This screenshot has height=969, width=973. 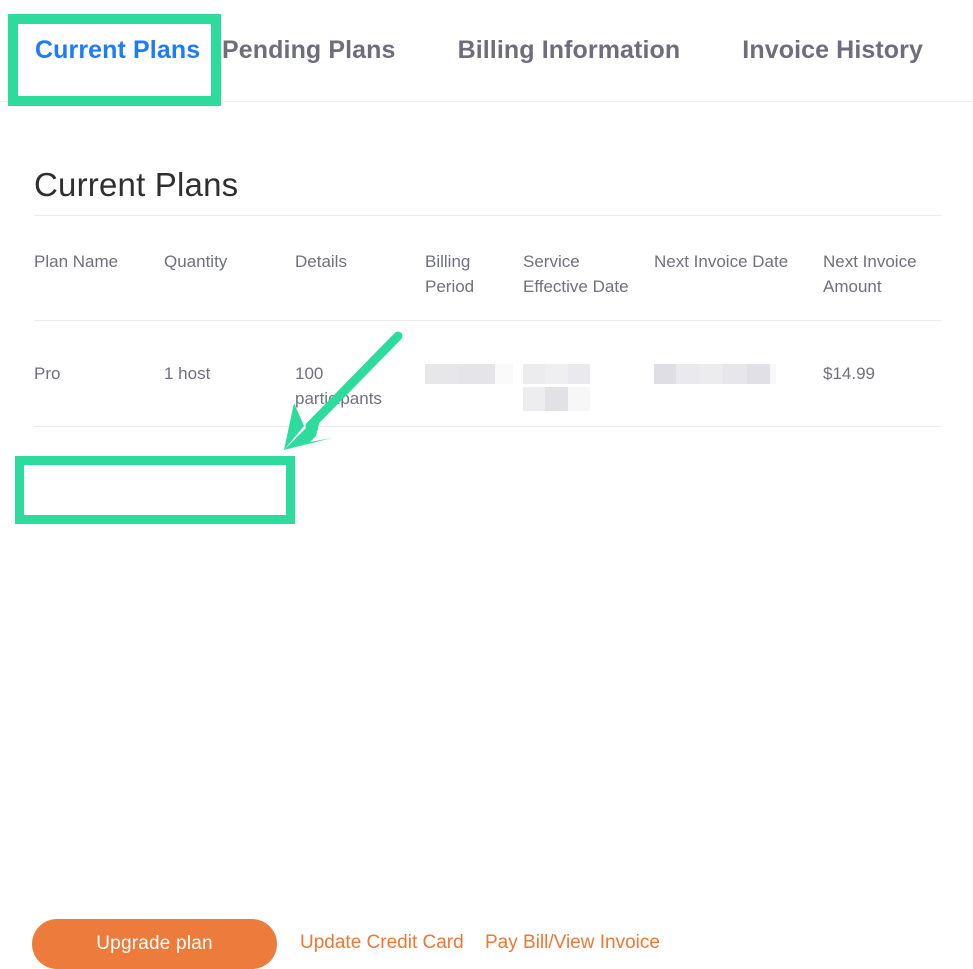 I want to click on page-title: Current Plans, so click(x=136, y=185).